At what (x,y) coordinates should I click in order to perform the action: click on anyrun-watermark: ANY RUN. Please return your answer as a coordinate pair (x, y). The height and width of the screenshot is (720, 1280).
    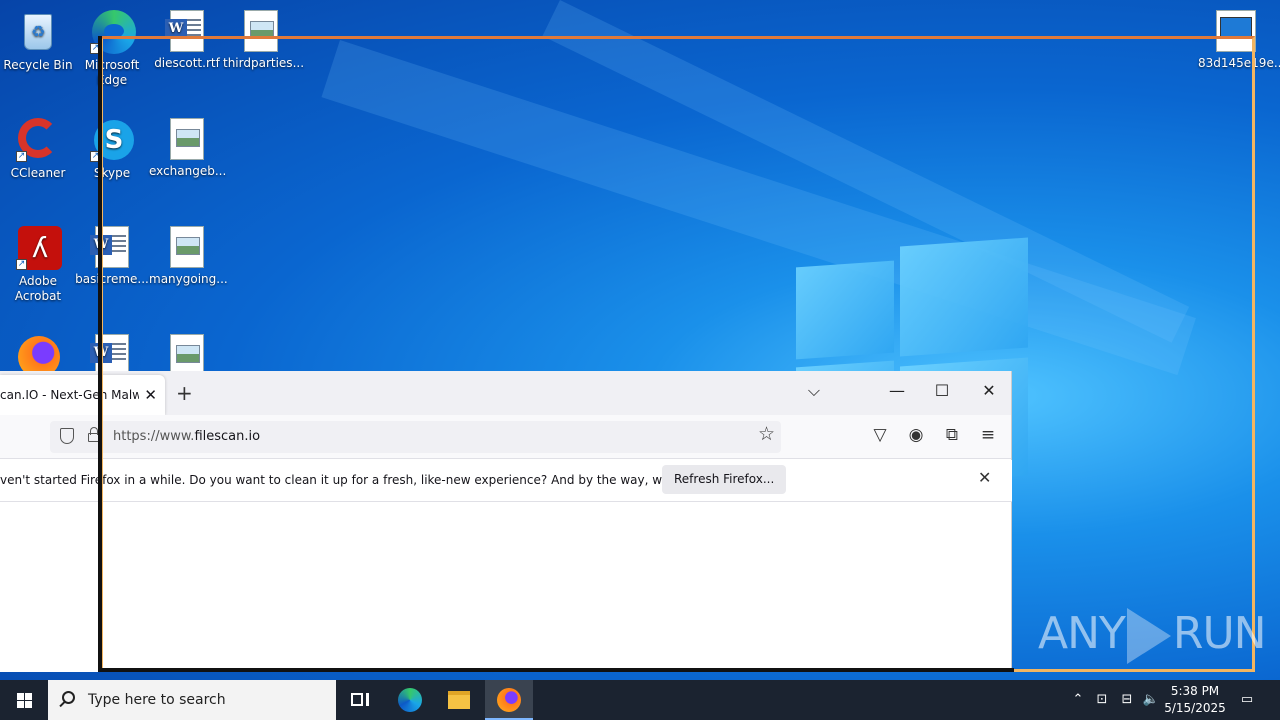
    Looking at the image, I should click on (1152, 636).